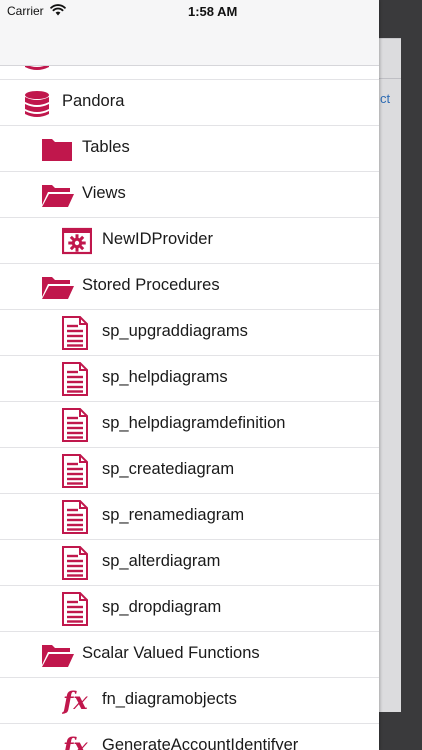  Describe the element at coordinates (200, 743) in the screenshot. I see `tree-item-label: GenerateAccountIdentifyer` at that location.